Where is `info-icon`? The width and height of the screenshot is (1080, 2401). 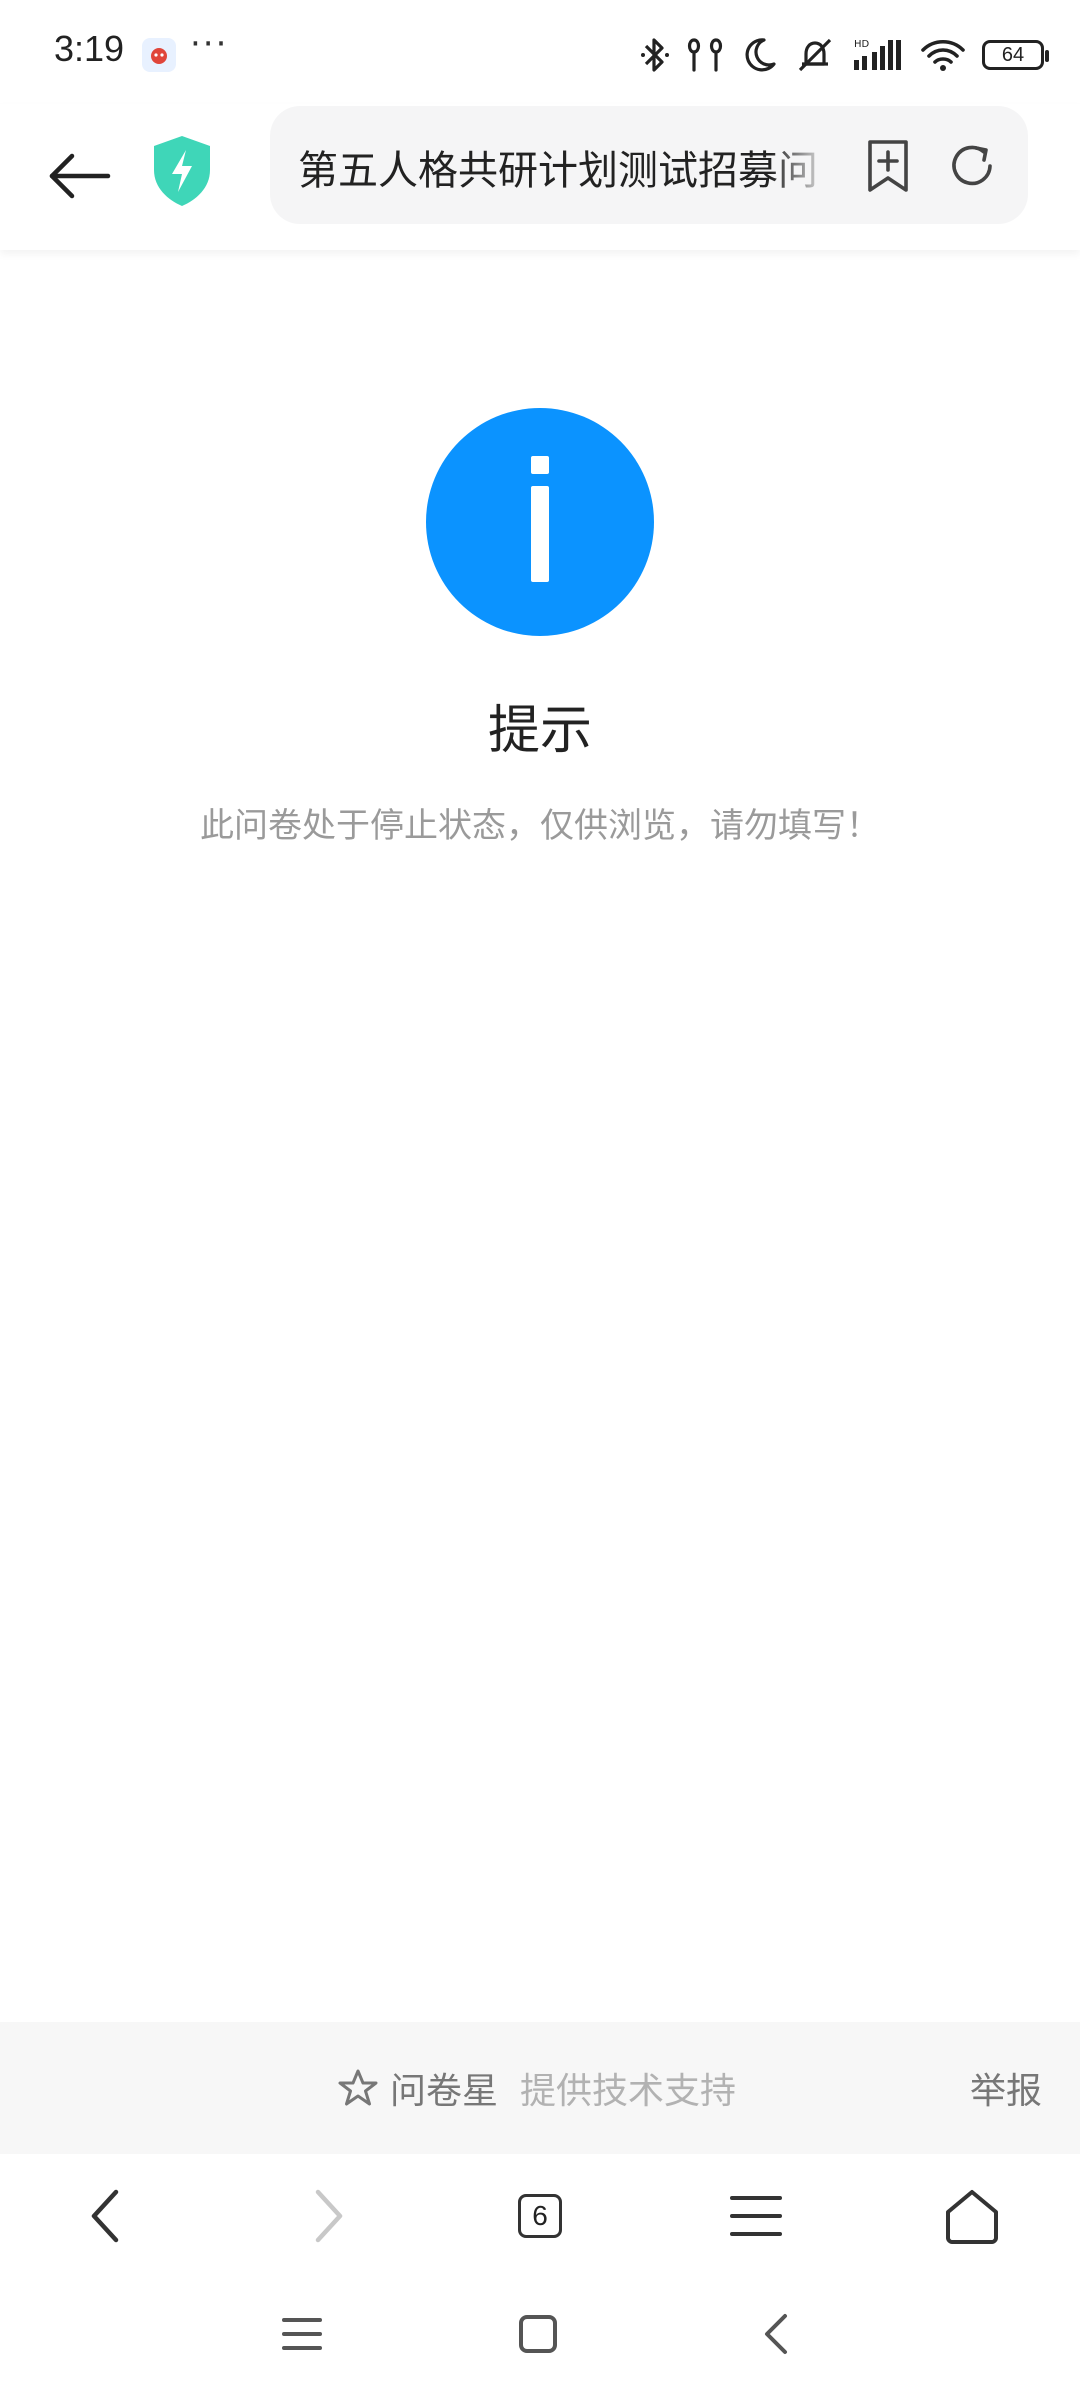
info-icon is located at coordinates (540, 522).